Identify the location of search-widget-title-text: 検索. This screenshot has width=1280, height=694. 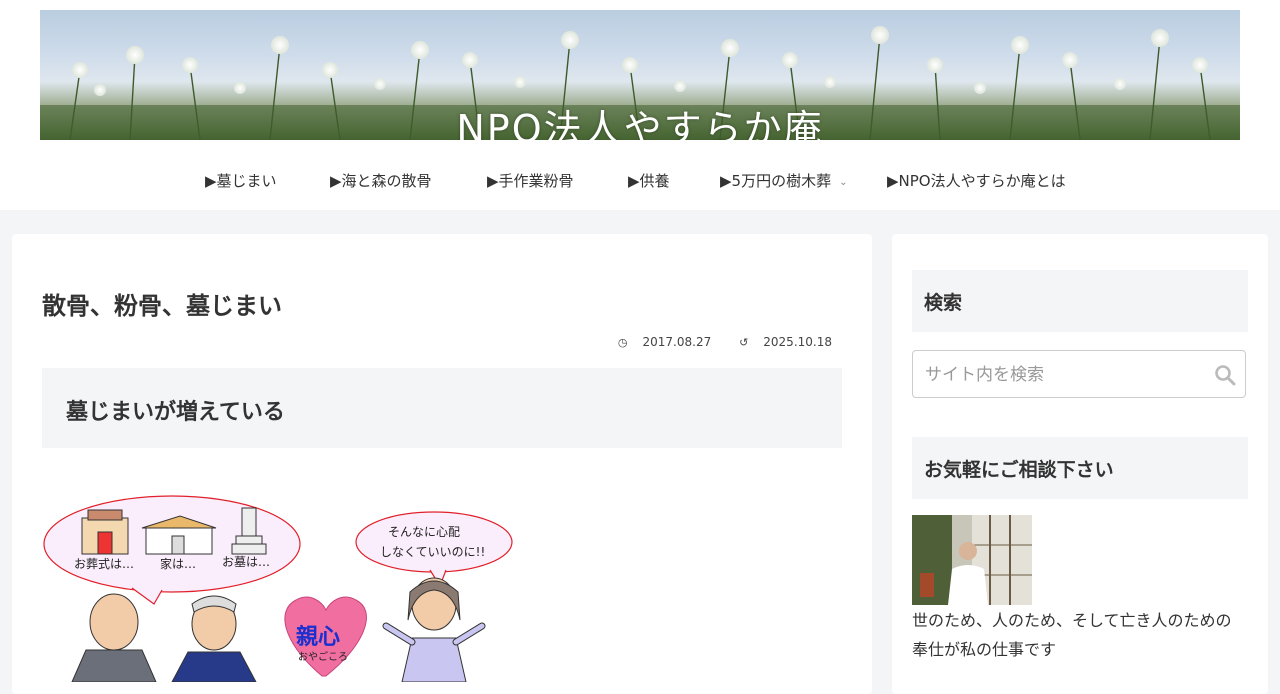
(943, 303).